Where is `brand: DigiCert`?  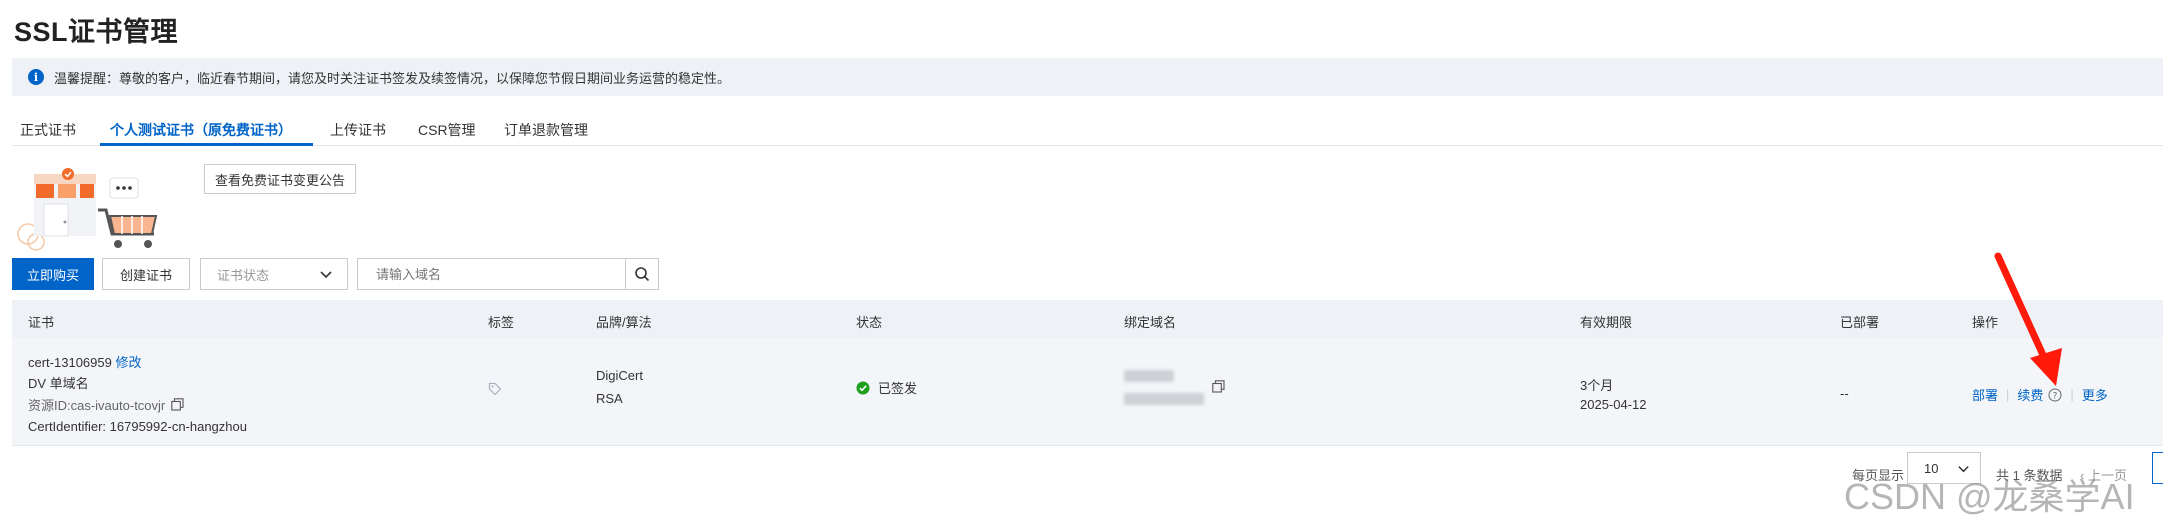 brand: DigiCert is located at coordinates (619, 375).